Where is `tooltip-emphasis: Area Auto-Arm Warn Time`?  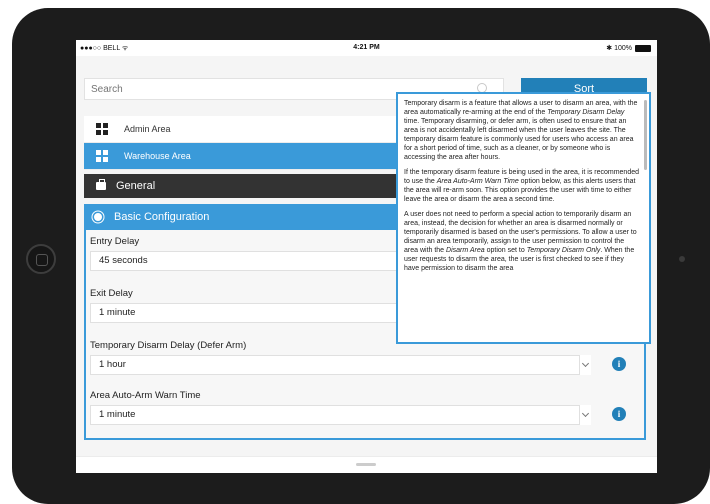 tooltip-emphasis: Area Auto-Arm Warn Time is located at coordinates (477, 181).